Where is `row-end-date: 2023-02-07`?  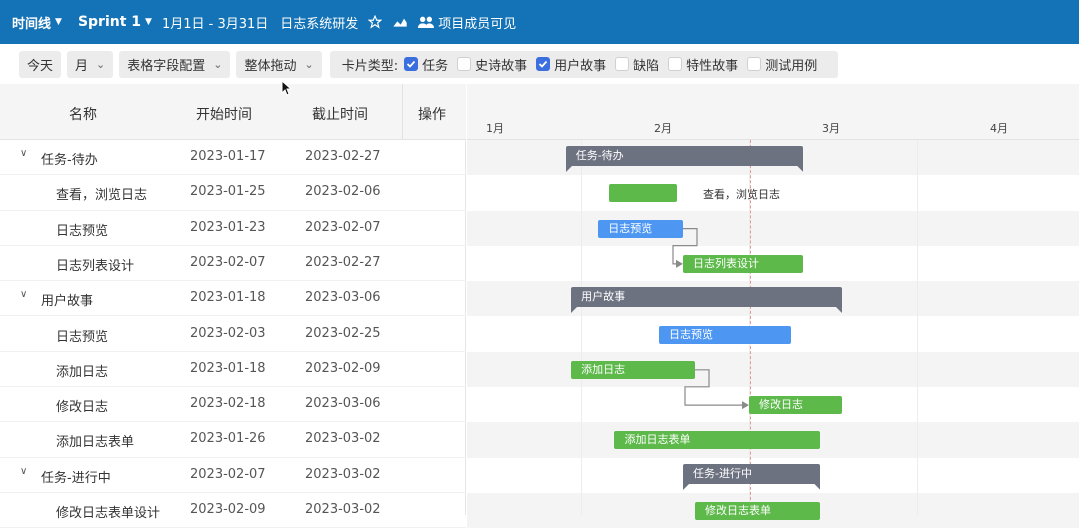
row-end-date: 2023-02-07 is located at coordinates (343, 227).